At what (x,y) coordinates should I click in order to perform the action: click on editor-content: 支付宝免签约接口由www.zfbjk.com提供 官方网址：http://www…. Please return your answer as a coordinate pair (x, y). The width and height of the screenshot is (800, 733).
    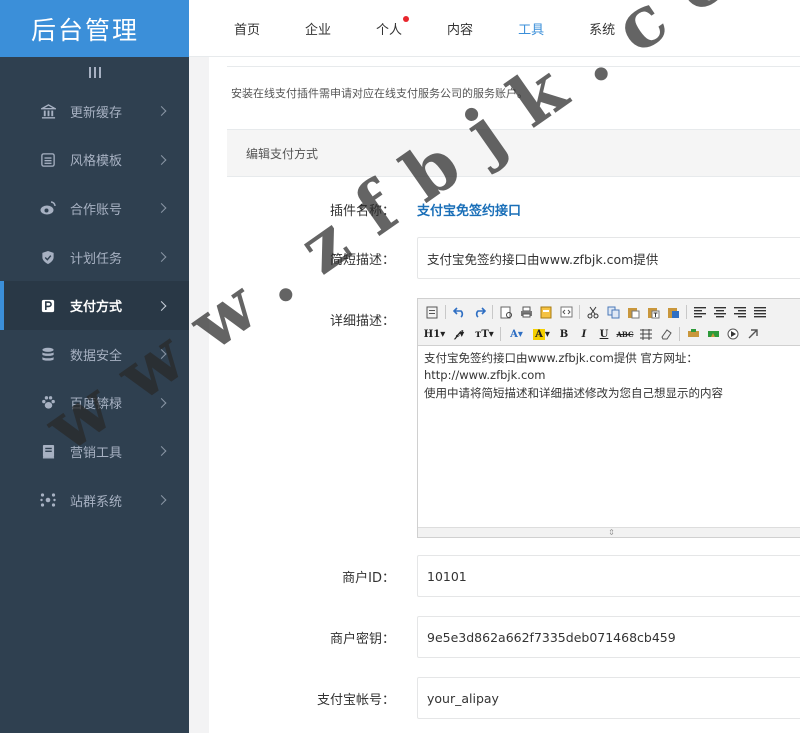
    Looking at the image, I should click on (609, 376).